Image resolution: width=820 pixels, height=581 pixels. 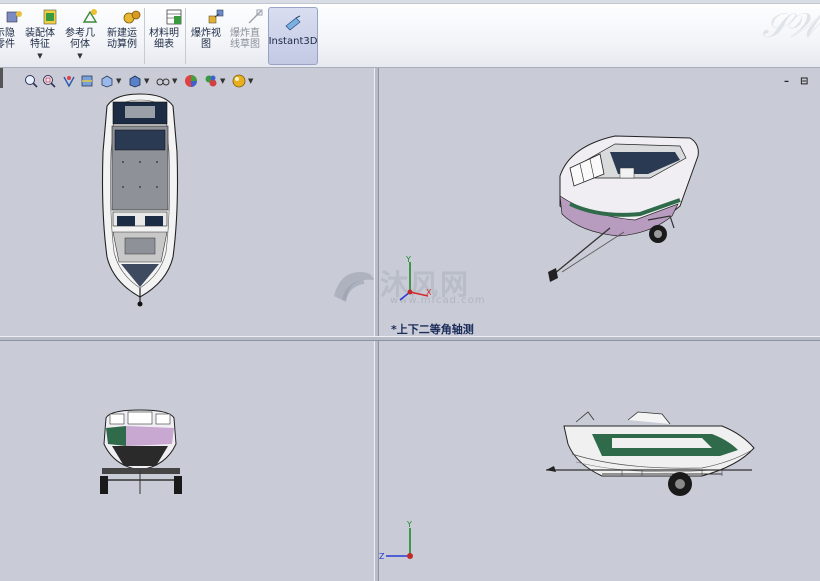 I want to click on show-hidden-components-button: 示隐 零件, so click(x=11, y=36).